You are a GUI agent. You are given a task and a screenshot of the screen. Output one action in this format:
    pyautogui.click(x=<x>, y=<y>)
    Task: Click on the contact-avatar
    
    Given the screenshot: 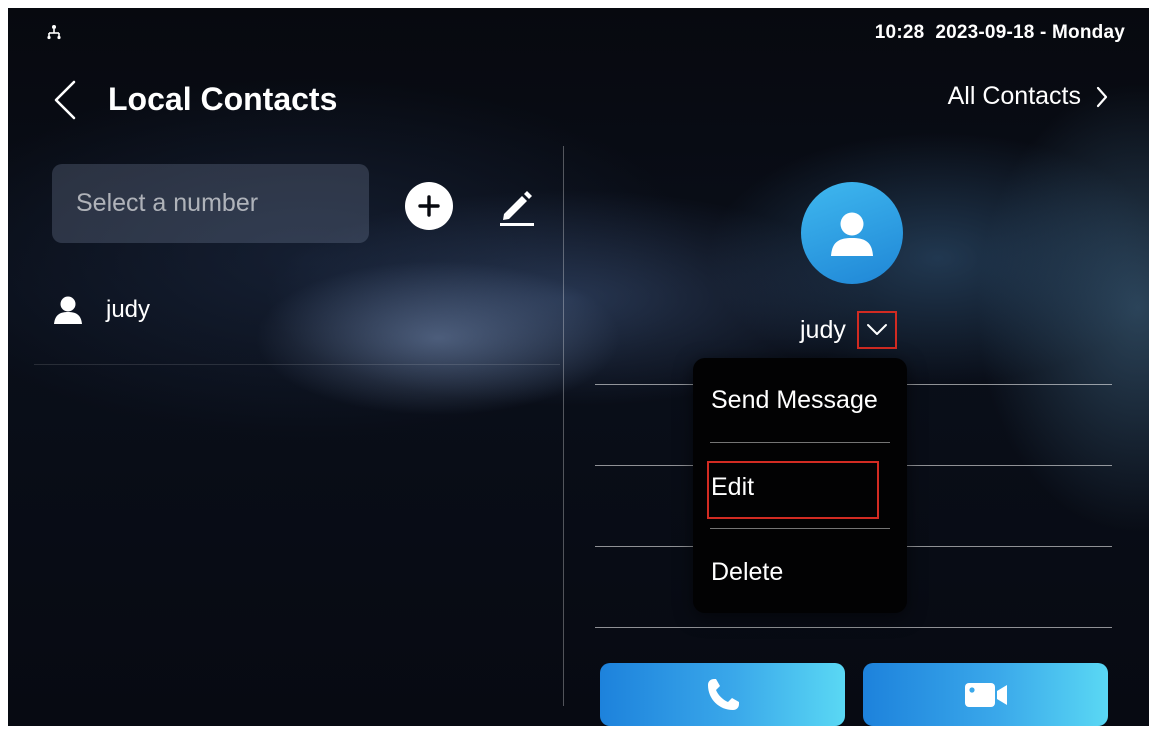 What is the action you would take?
    pyautogui.click(x=852, y=233)
    